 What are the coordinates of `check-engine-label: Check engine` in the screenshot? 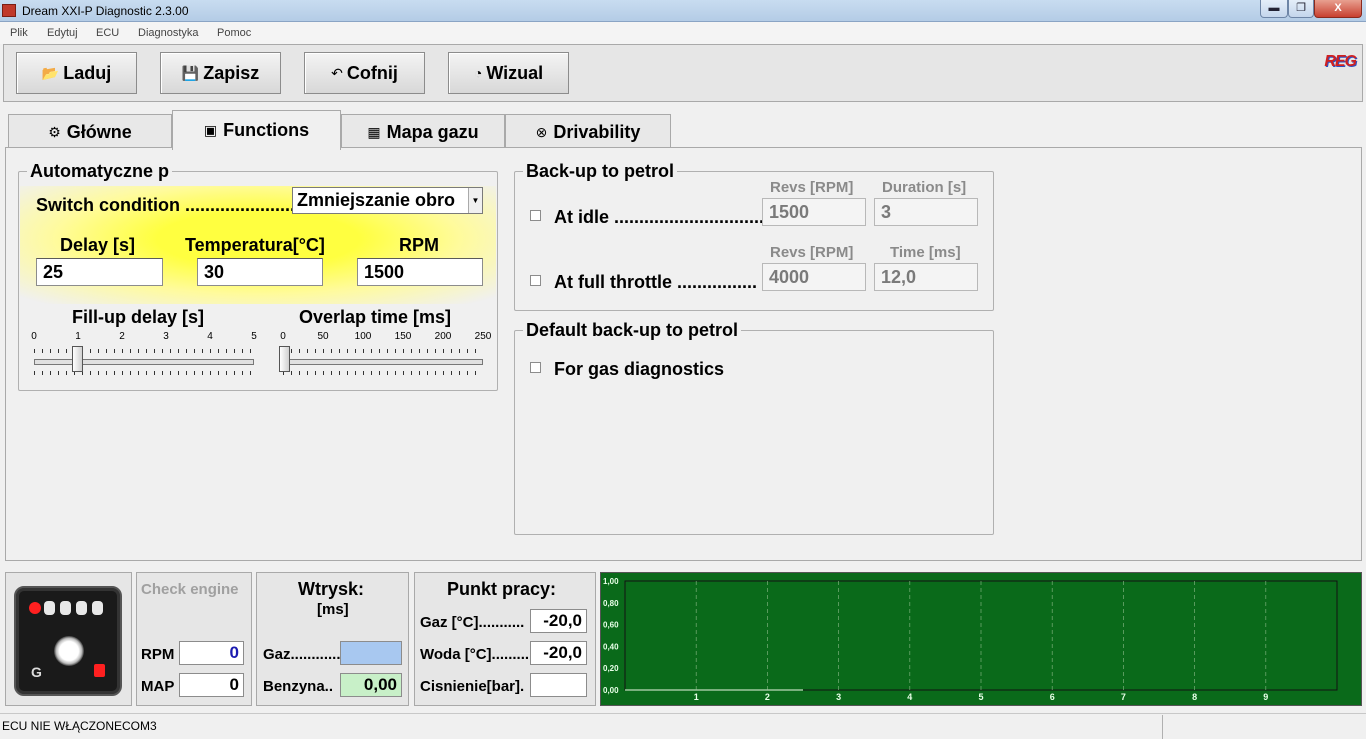 It's located at (190, 589).